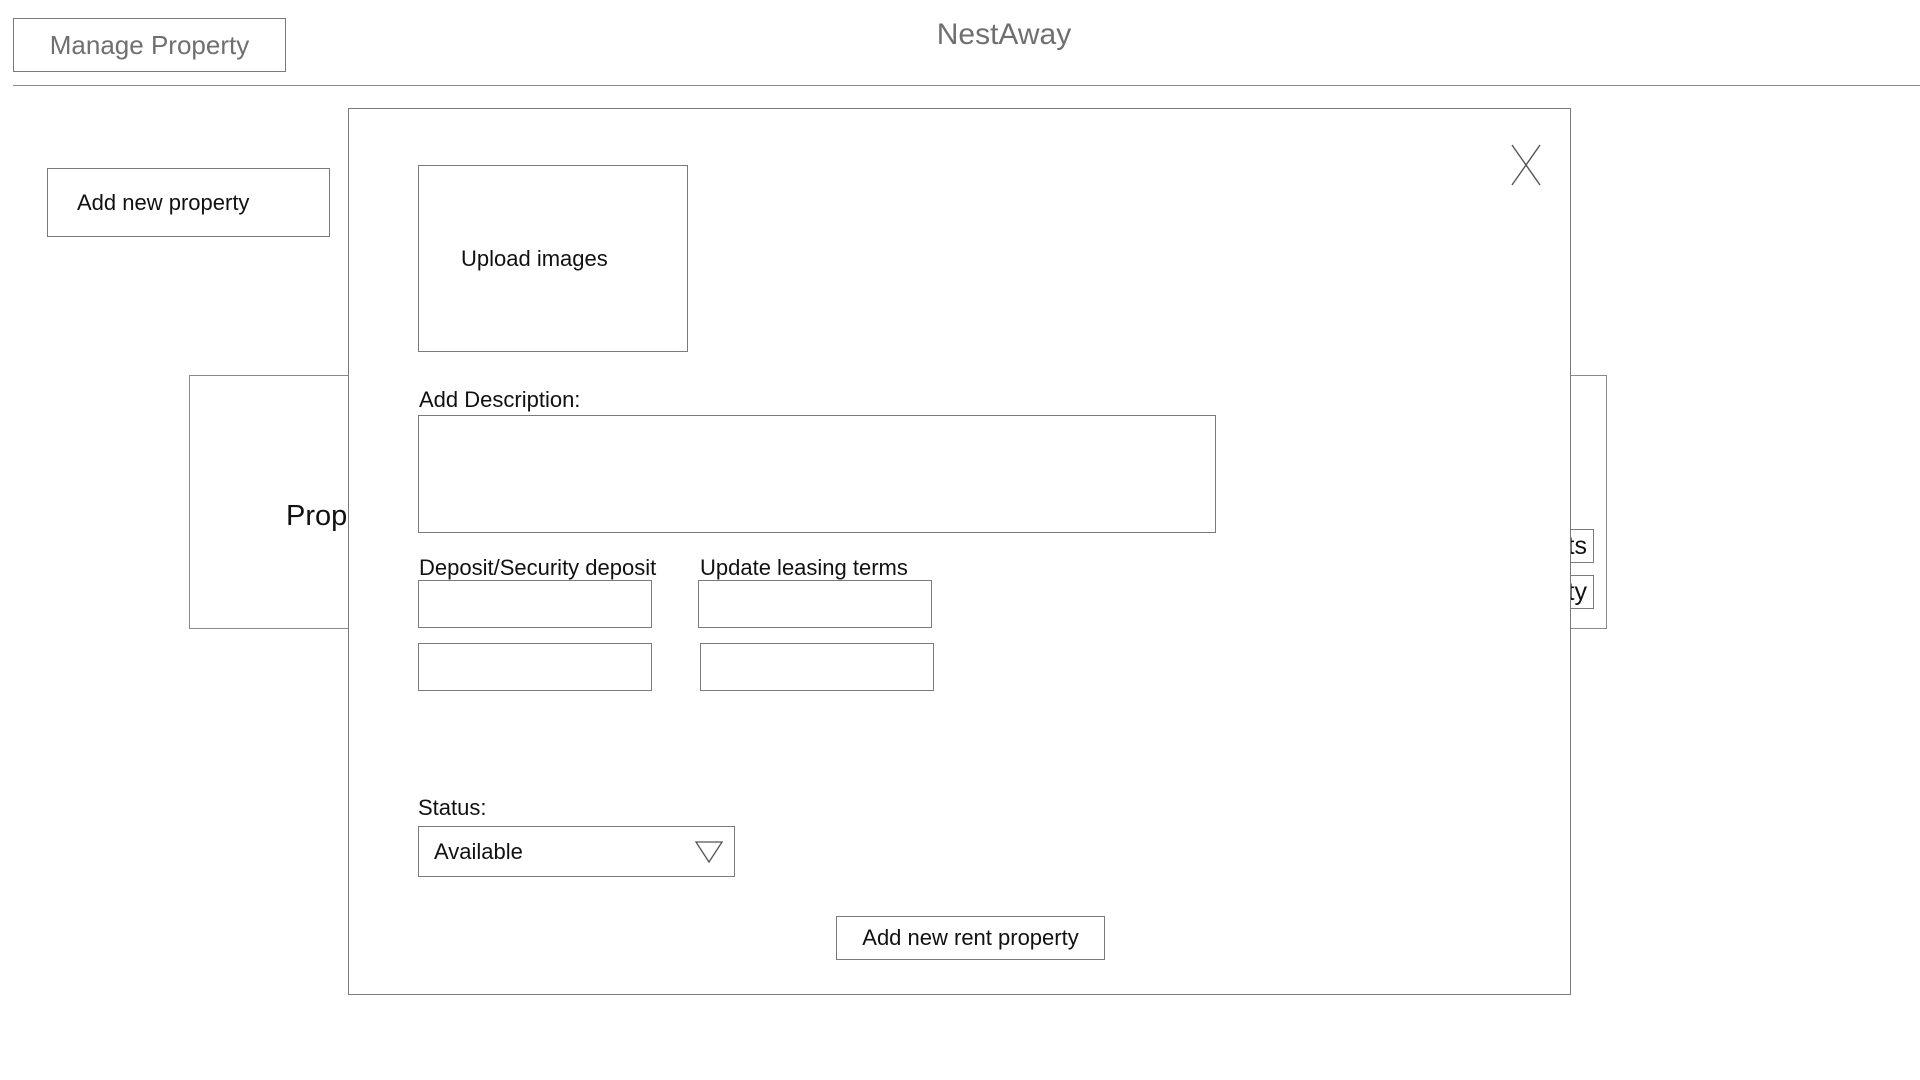 The height and width of the screenshot is (1080, 1920). I want to click on status-dropdown: Available, so click(576, 851).